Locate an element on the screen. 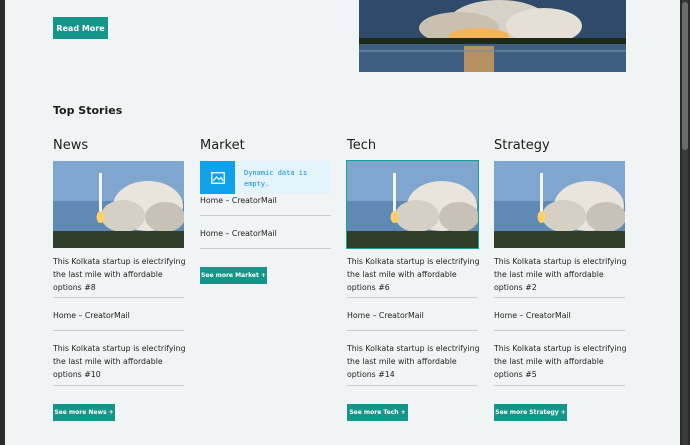 The width and height of the screenshot is (690, 445). column-title-strategy: Strategy is located at coordinates (522, 145).